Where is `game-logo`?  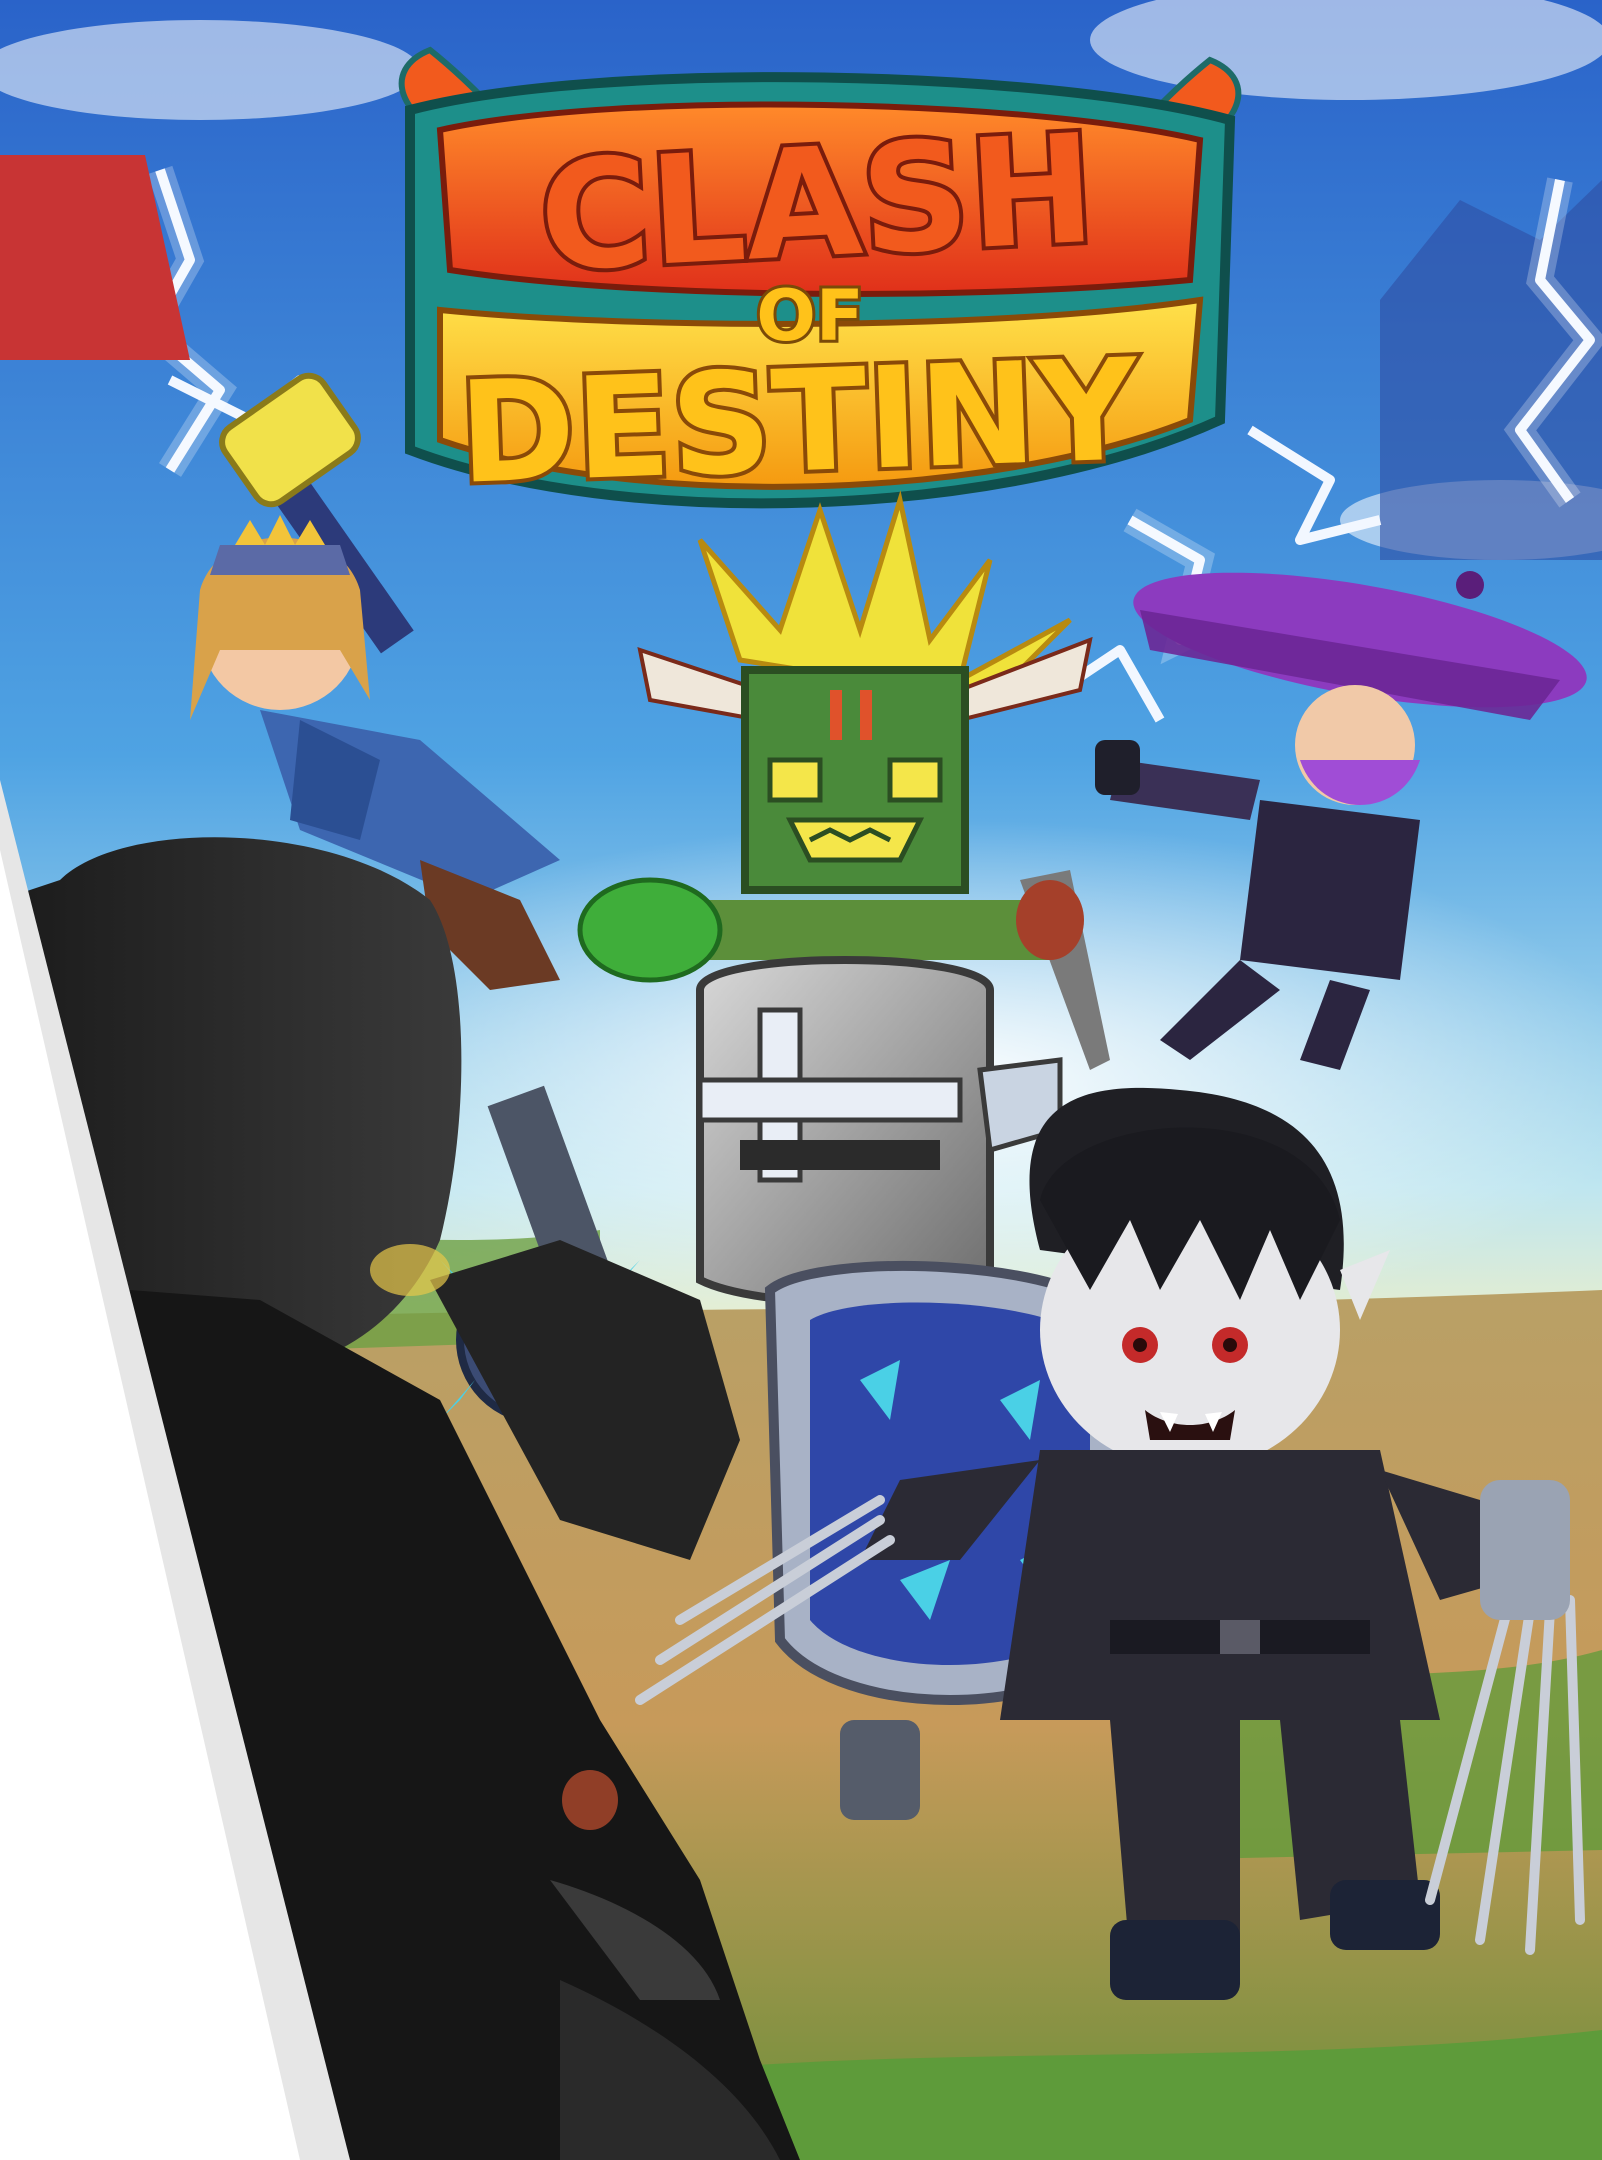 game-logo is located at coordinates (820, 277).